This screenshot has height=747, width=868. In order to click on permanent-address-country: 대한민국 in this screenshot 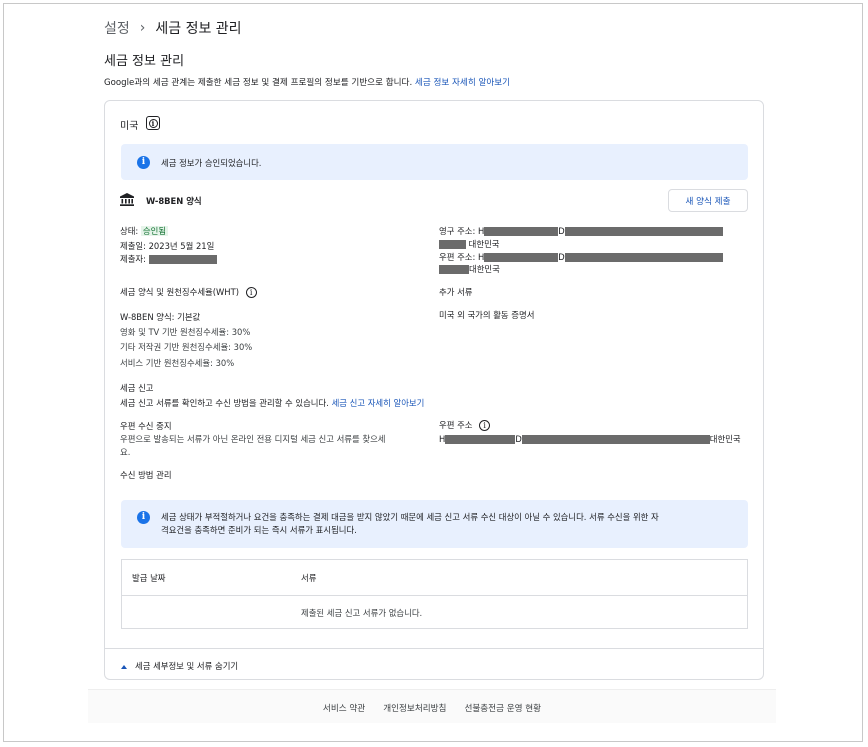, I will do `click(484, 244)`.